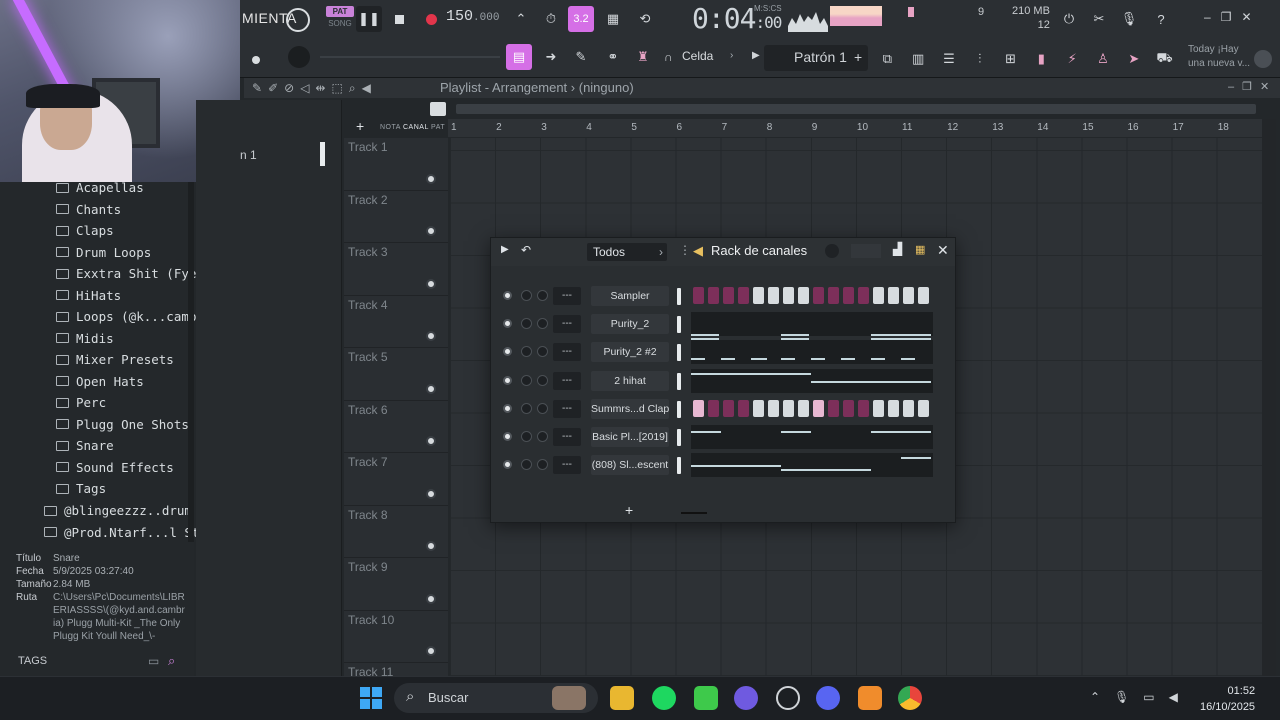 The width and height of the screenshot is (1280, 720). What do you see at coordinates (399, 19) in the screenshot?
I see `stop-button` at bounding box center [399, 19].